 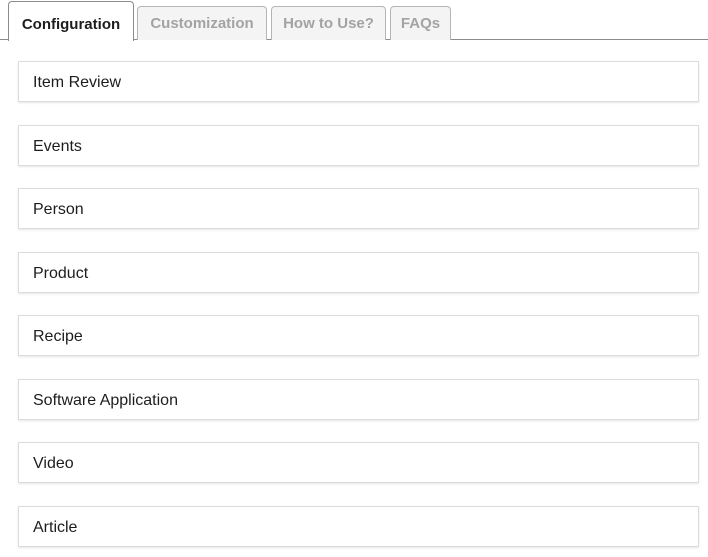 I want to click on panel-label: Events, so click(x=57, y=146).